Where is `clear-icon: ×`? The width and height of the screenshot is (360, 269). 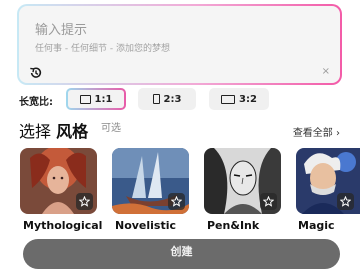
clear-icon: × is located at coordinates (326, 72).